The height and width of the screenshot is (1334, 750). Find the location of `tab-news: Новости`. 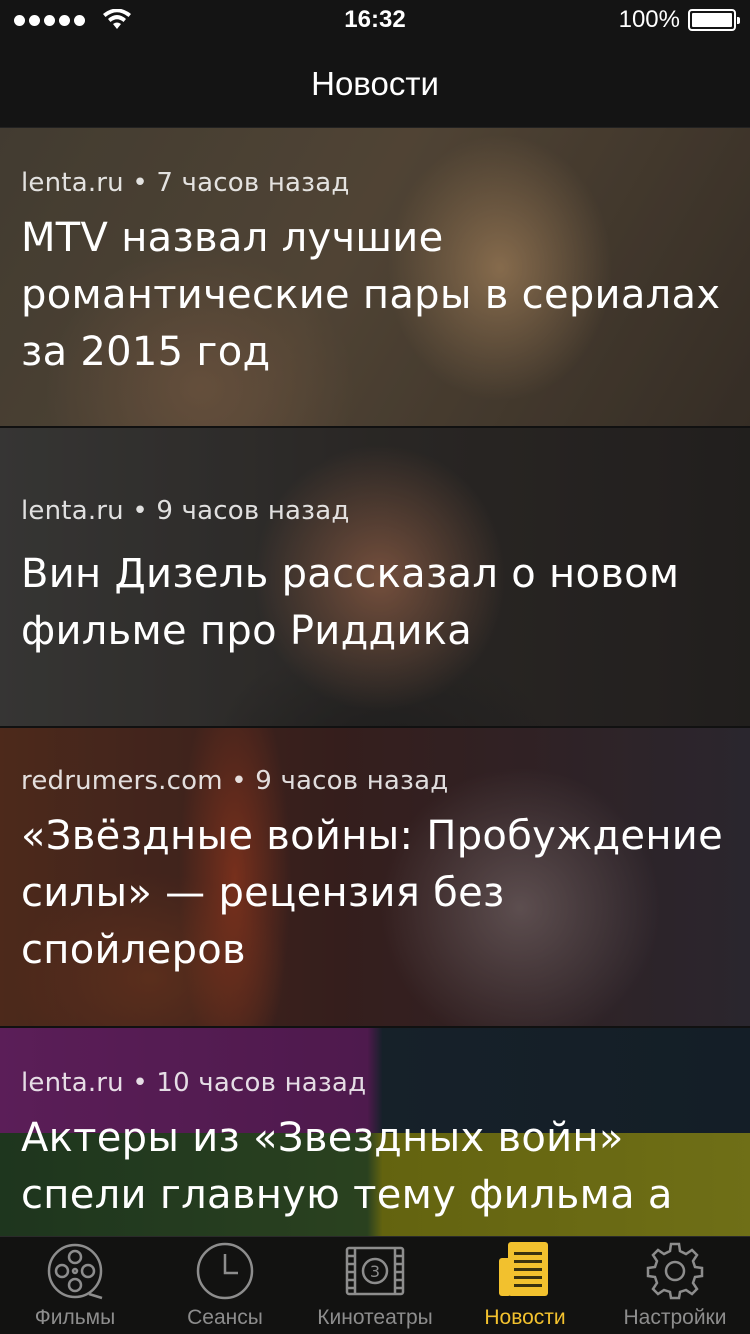

tab-news: Новости is located at coordinates (525, 1285).